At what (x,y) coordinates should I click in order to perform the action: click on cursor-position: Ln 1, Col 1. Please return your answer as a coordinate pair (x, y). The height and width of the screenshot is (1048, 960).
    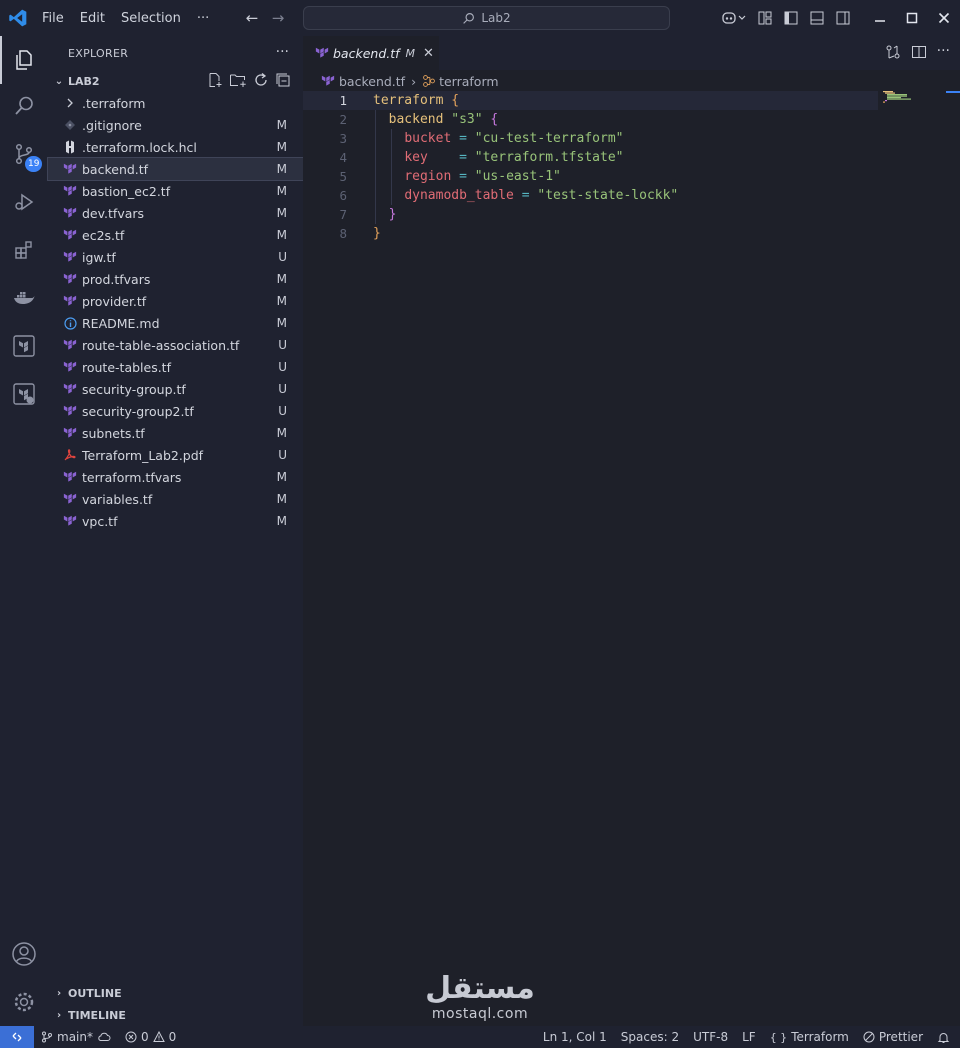
    Looking at the image, I should click on (575, 1037).